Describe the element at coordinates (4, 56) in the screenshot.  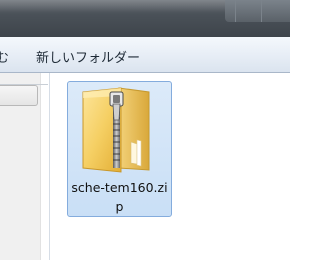
I see `toolbar-item-partial: む` at that location.